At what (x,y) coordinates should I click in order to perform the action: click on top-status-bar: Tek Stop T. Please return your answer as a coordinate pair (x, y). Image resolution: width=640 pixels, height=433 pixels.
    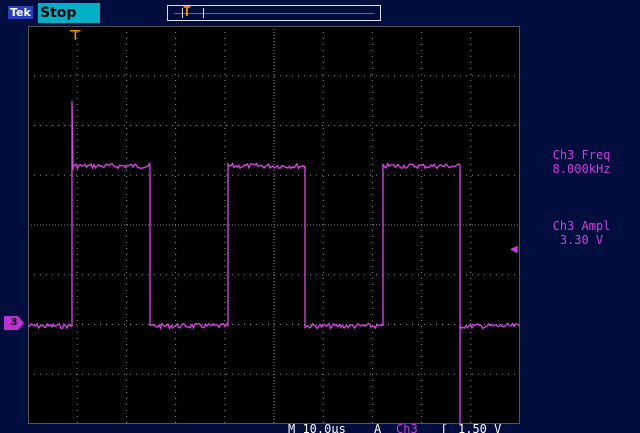
    Looking at the image, I should click on (320, 13).